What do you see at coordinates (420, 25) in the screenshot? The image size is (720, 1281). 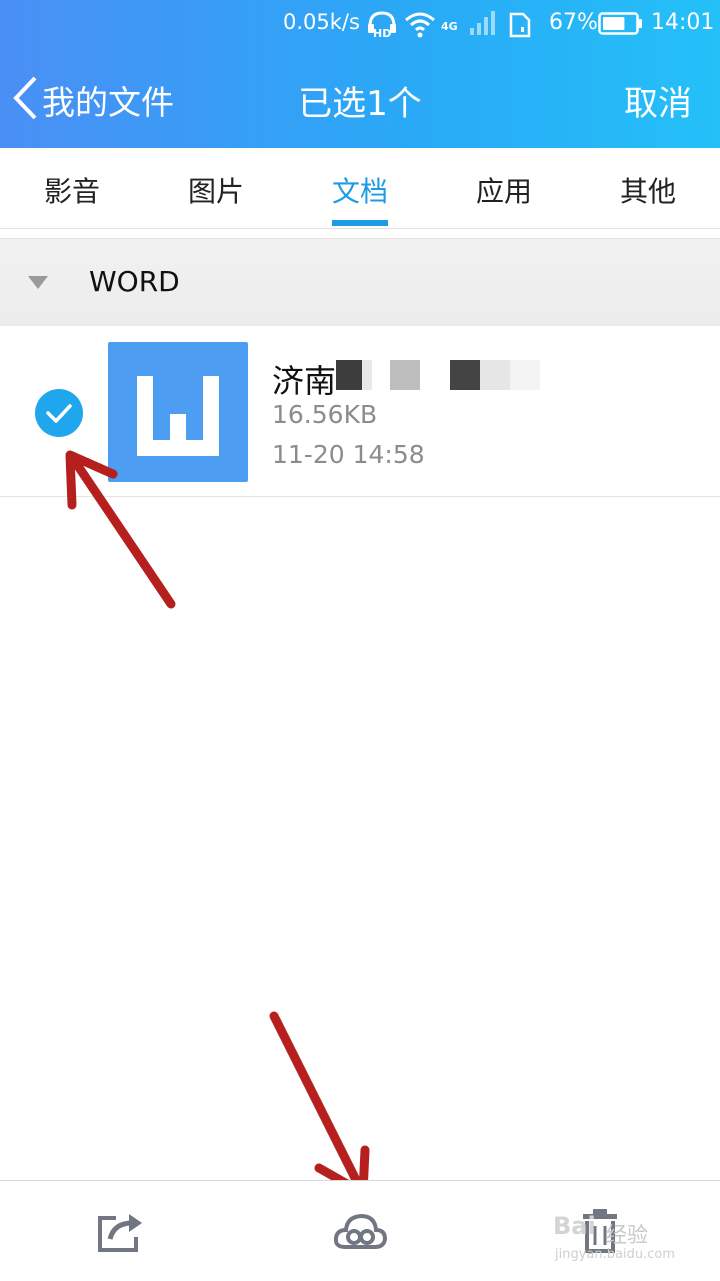 I see `wifi-icon` at bounding box center [420, 25].